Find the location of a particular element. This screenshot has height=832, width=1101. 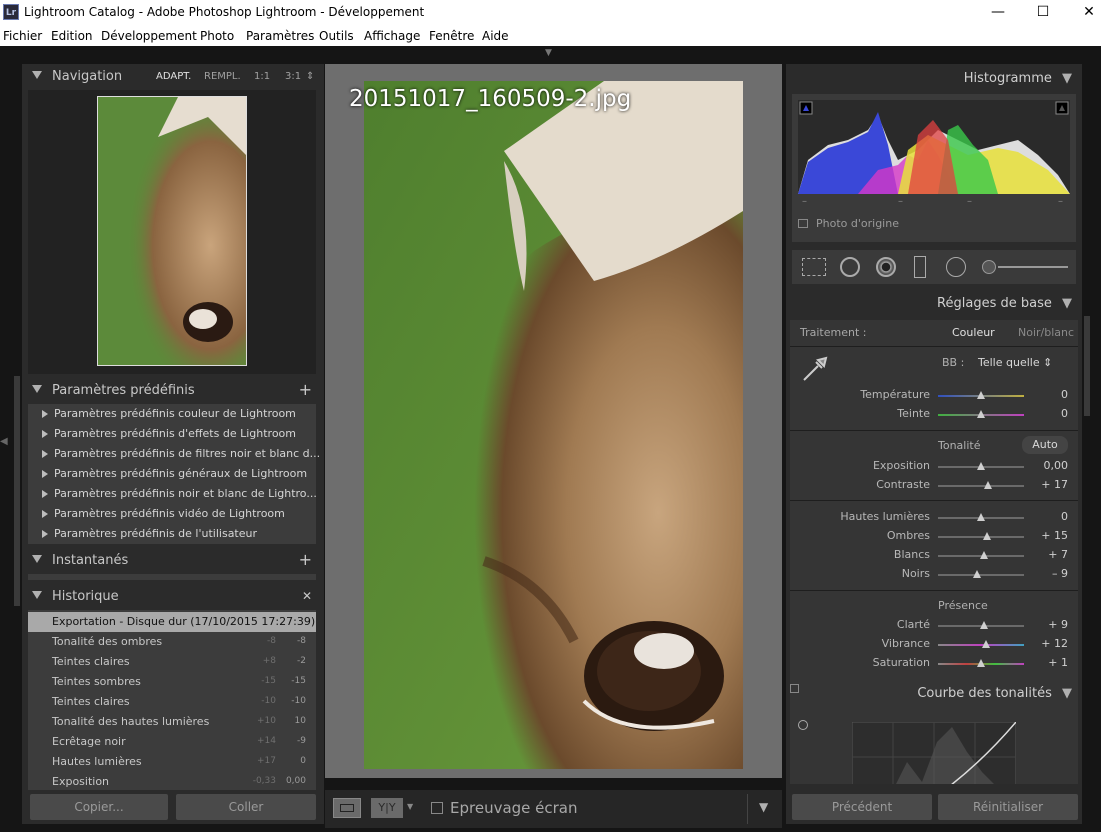

add-preset-button: + is located at coordinates (305, 389).